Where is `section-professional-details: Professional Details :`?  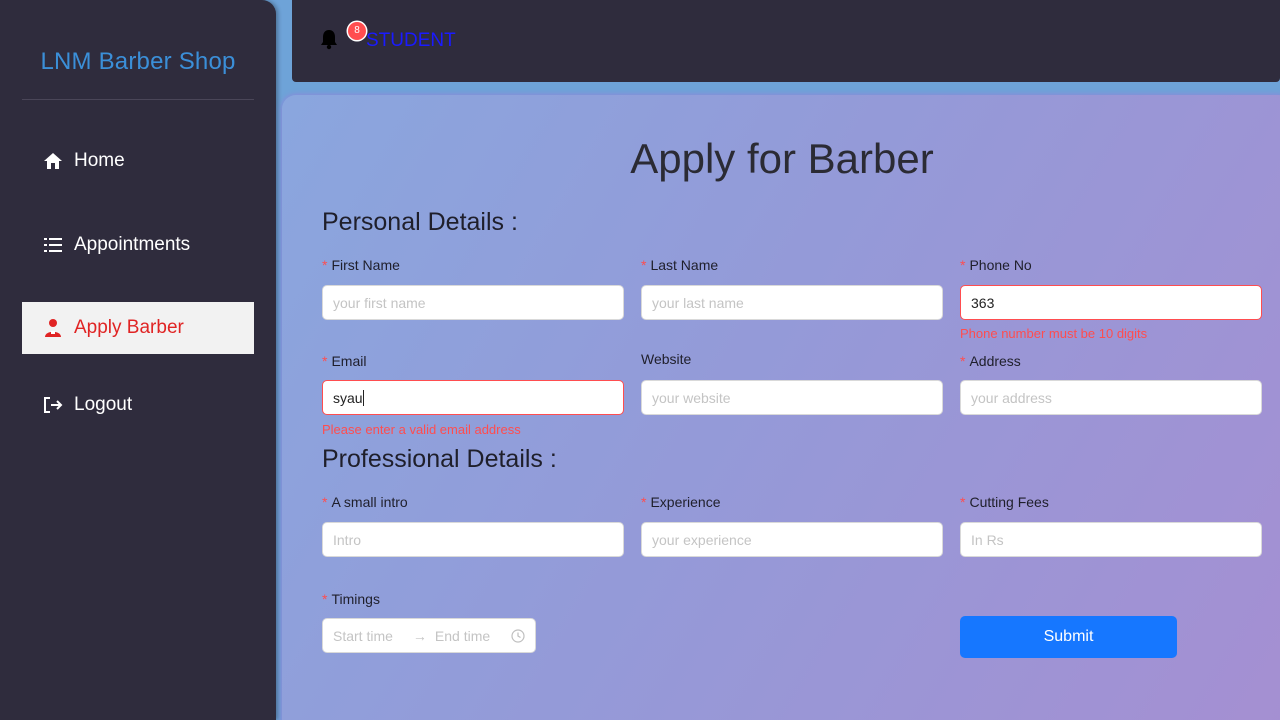 section-professional-details: Professional Details : is located at coordinates (439, 459).